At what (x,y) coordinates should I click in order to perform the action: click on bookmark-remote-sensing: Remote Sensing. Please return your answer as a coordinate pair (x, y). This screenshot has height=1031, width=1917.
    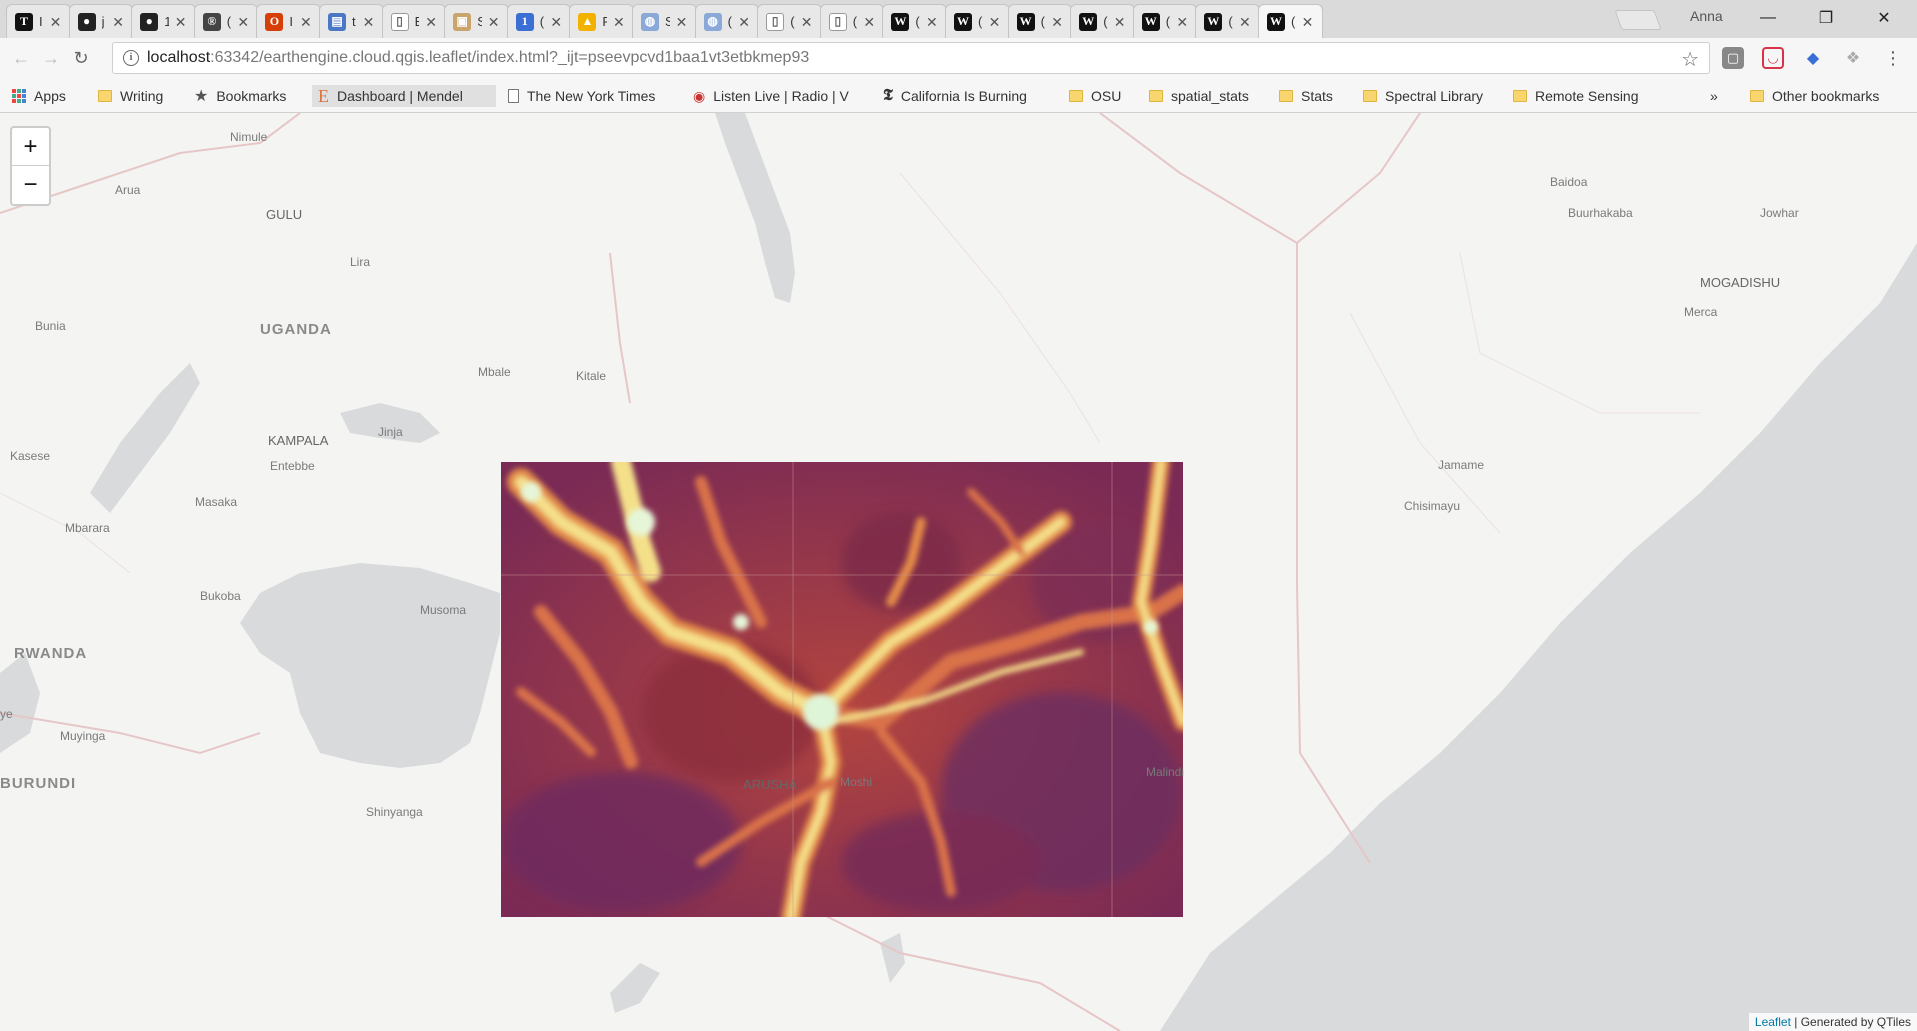
    Looking at the image, I should click on (1576, 96).